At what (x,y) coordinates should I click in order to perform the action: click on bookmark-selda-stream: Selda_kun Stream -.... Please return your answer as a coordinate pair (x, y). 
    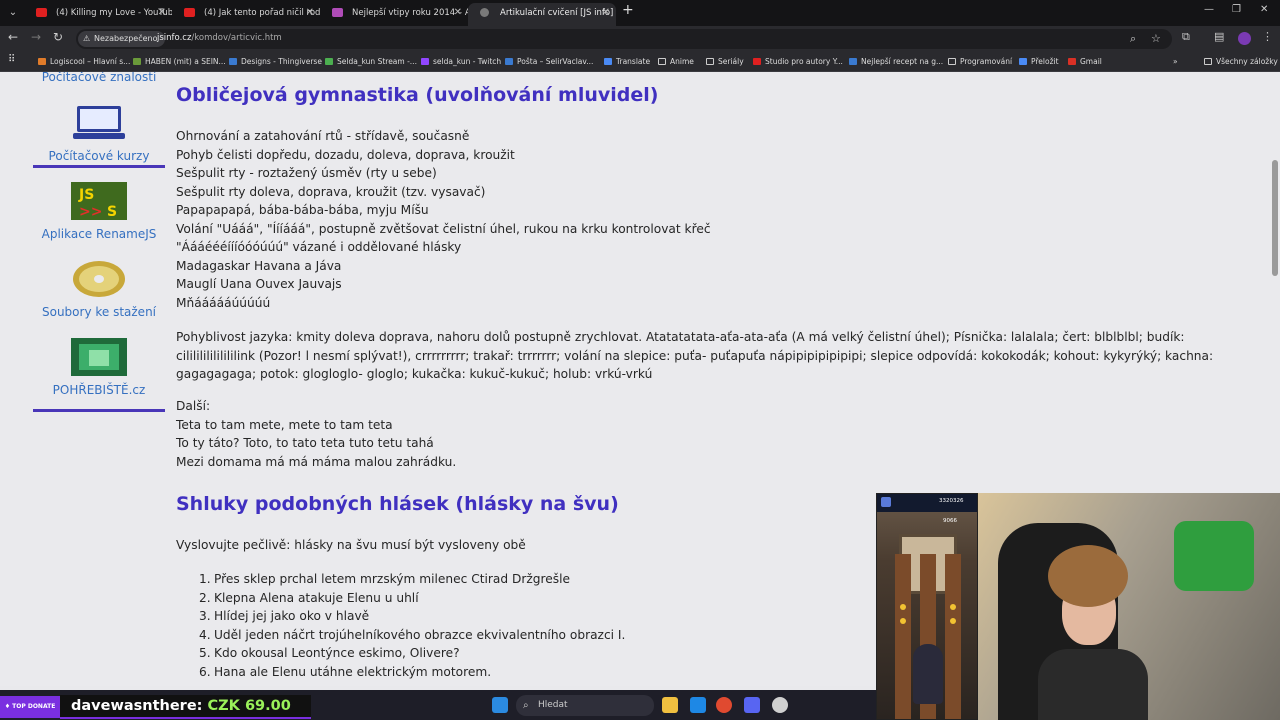
    Looking at the image, I should click on (371, 61).